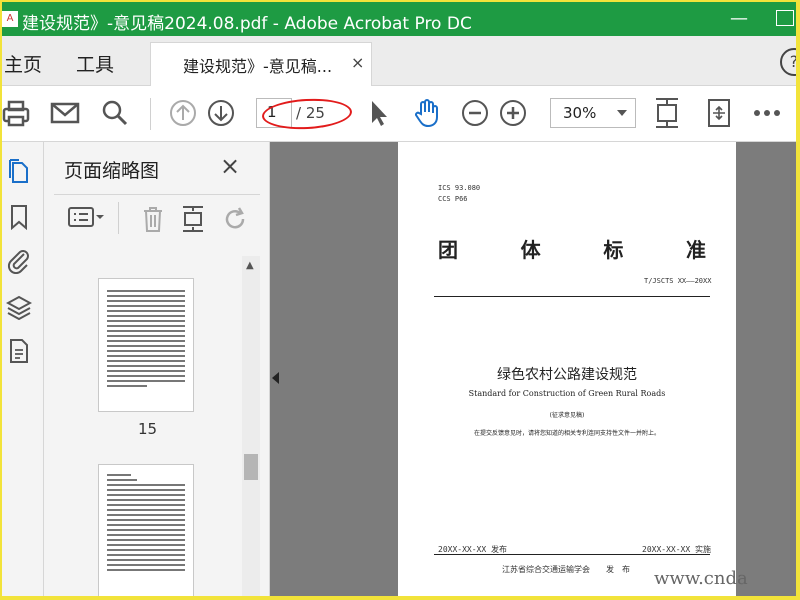 Image resolution: width=800 pixels, height=600 pixels. Describe the element at coordinates (614, 250) in the screenshot. I see `heading-char: 标` at that location.